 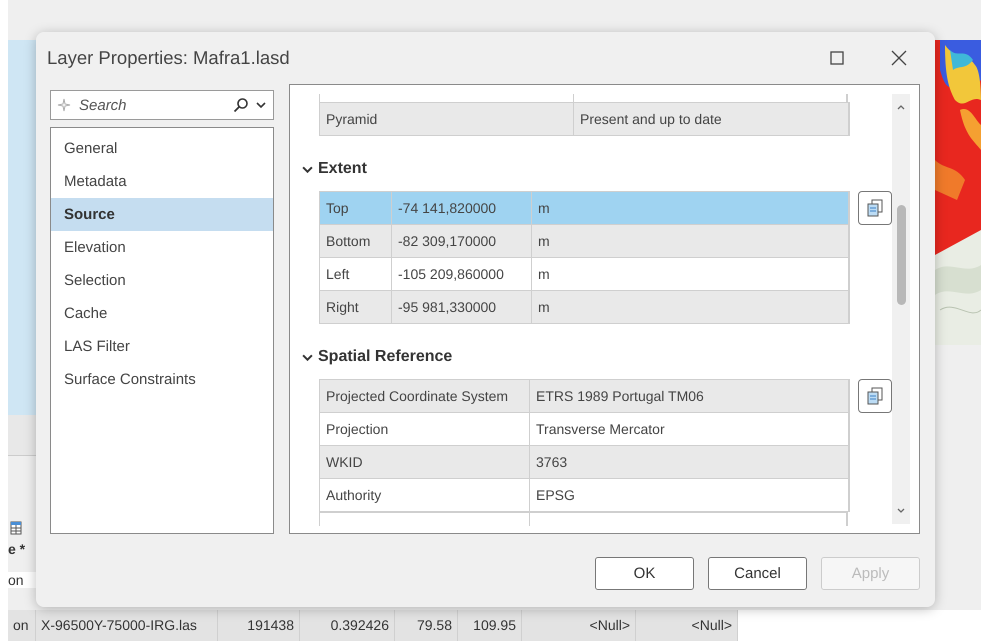 What do you see at coordinates (447, 118) in the screenshot?
I see `property-name: Pyramid` at bounding box center [447, 118].